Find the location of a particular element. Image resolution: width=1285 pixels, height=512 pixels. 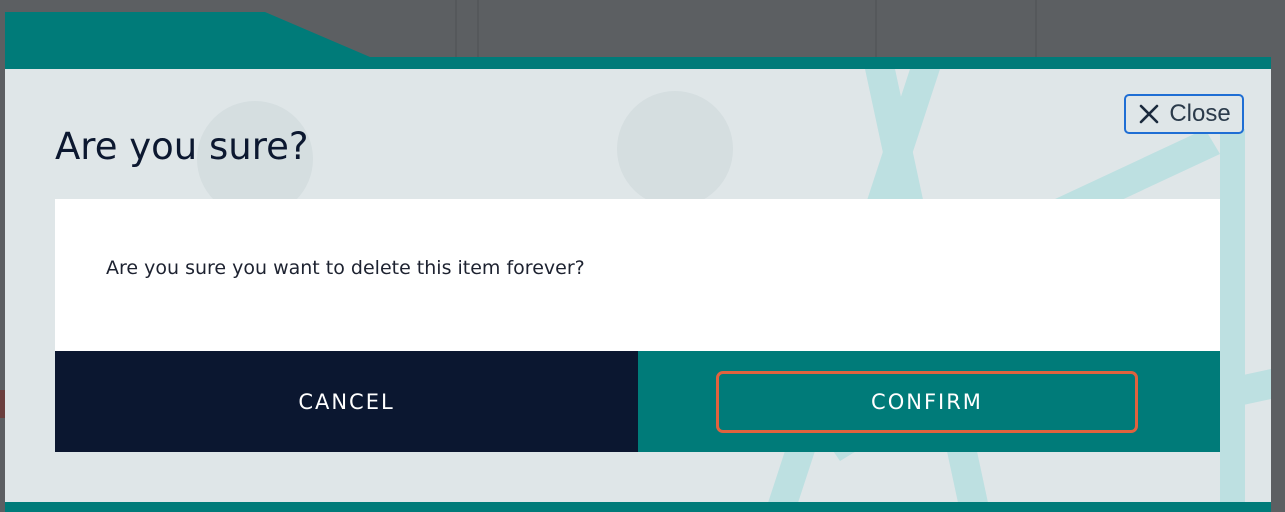

confirm-button-area: CONFIRM is located at coordinates (929, 401).